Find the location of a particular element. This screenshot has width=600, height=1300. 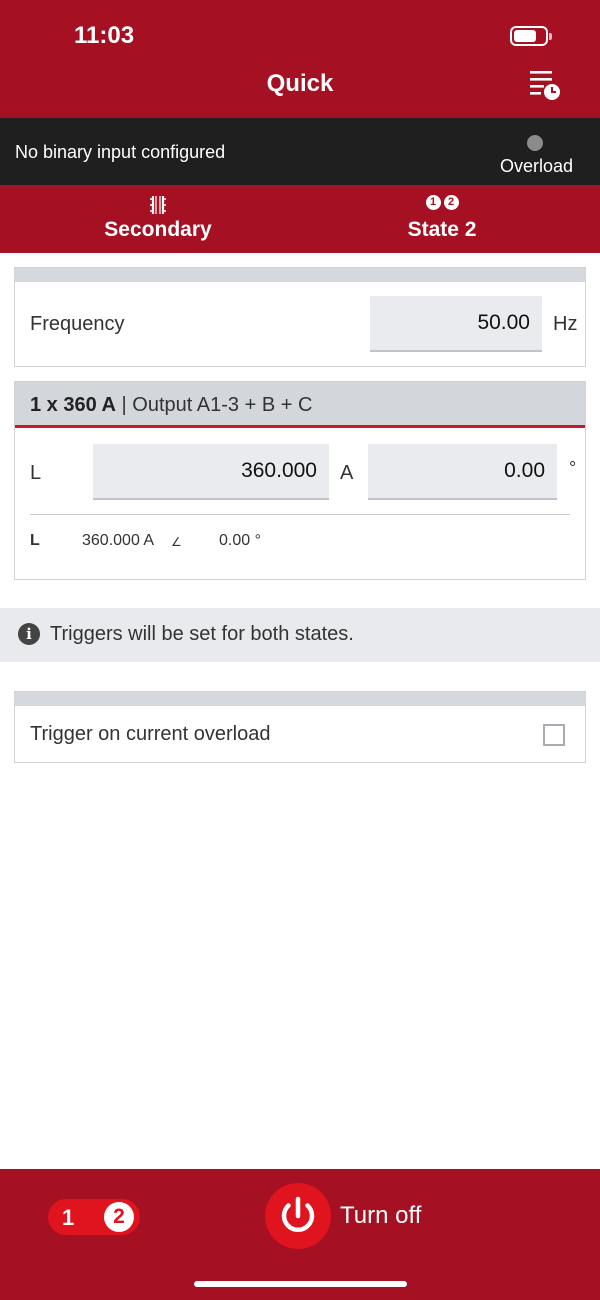

summary-phase: L is located at coordinates (35, 540).